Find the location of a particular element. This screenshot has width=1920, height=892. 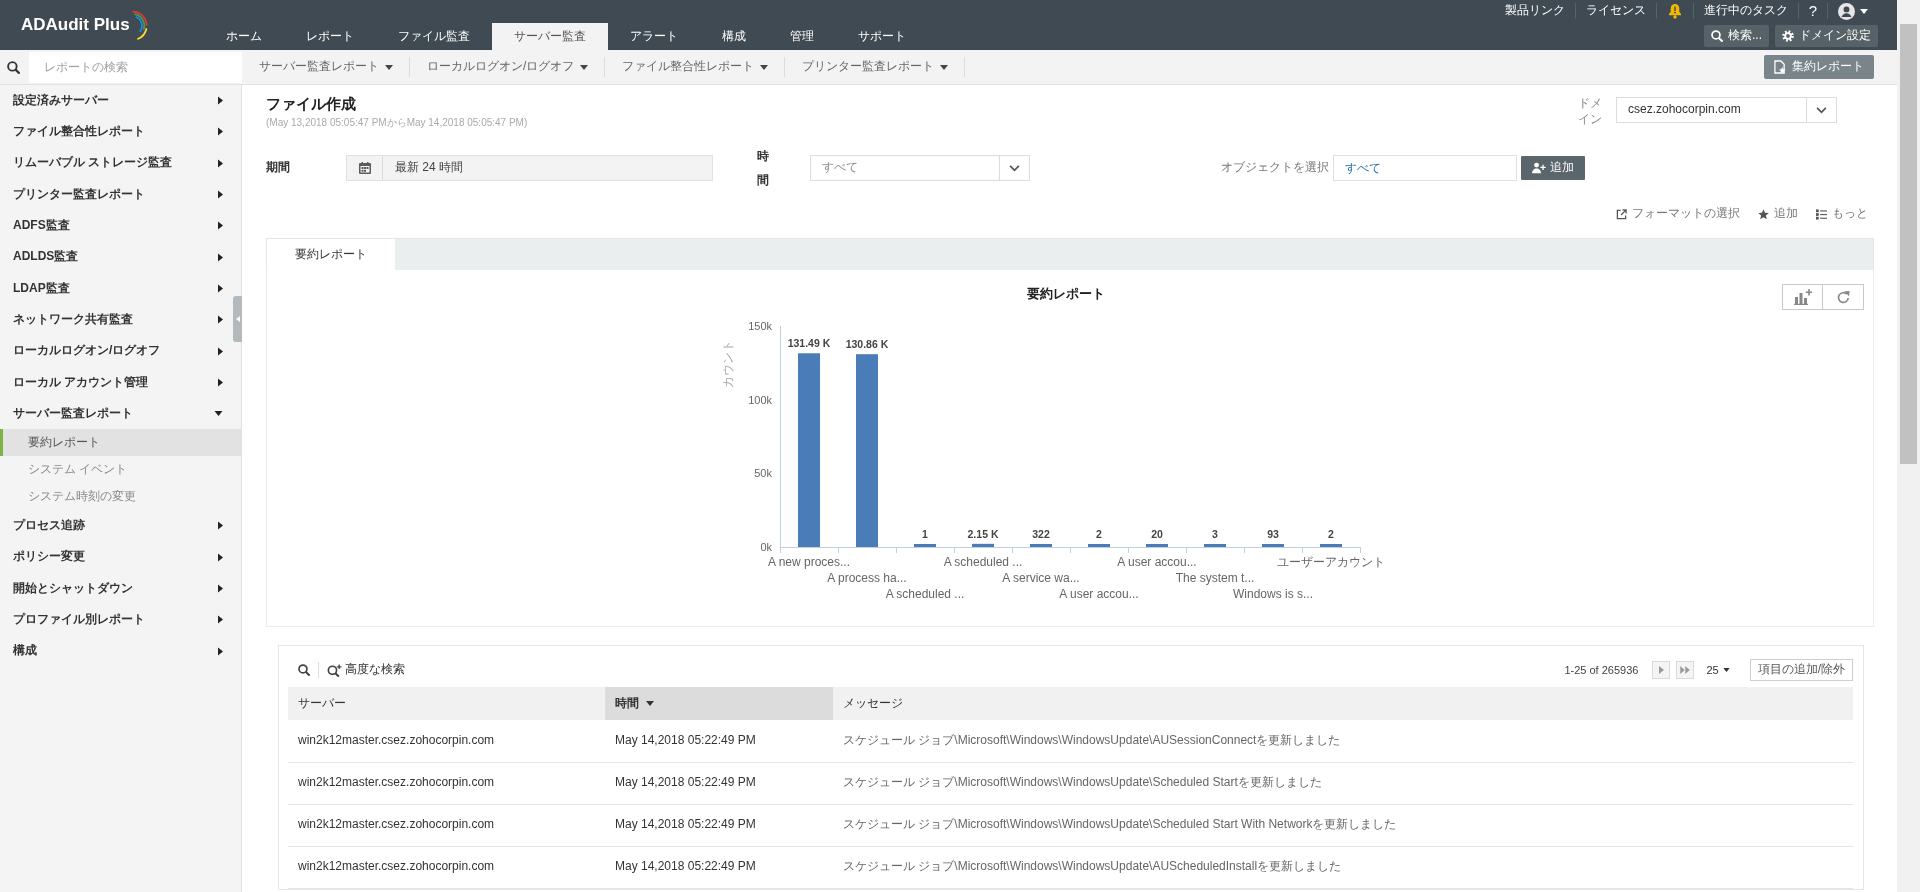

consolidated-report-button: 集約レポート is located at coordinates (1819, 67).